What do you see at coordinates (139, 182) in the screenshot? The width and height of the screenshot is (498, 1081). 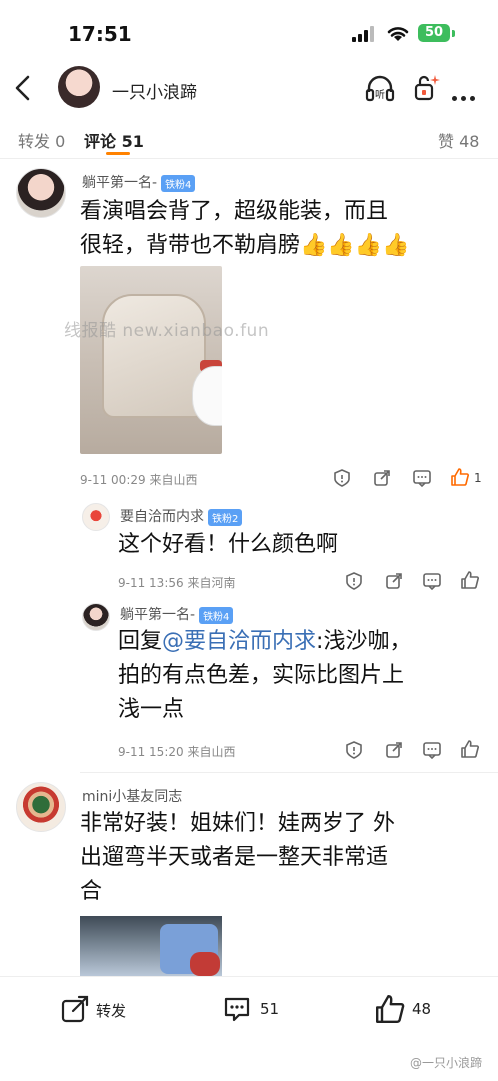 I see `commenter-name: 躺平第一名- 铁粉4` at bounding box center [139, 182].